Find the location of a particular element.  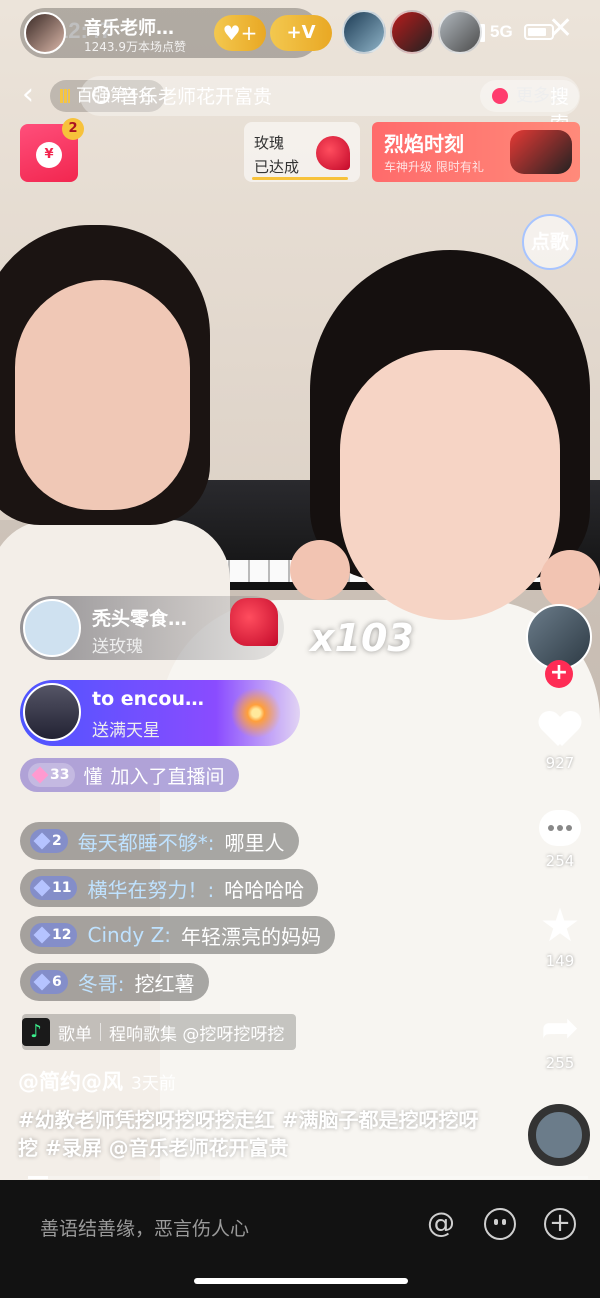

comment-button: 254 is located at coordinates (560, 838).